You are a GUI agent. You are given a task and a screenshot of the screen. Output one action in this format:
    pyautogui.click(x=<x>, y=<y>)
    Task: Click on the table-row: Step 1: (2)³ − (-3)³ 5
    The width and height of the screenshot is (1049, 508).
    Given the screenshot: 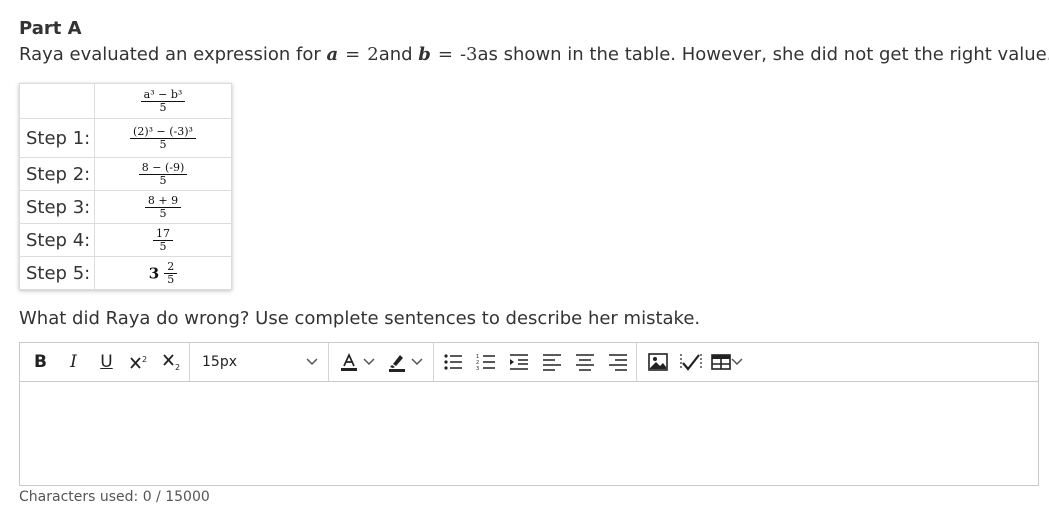 What is the action you would take?
    pyautogui.click(x=125, y=138)
    